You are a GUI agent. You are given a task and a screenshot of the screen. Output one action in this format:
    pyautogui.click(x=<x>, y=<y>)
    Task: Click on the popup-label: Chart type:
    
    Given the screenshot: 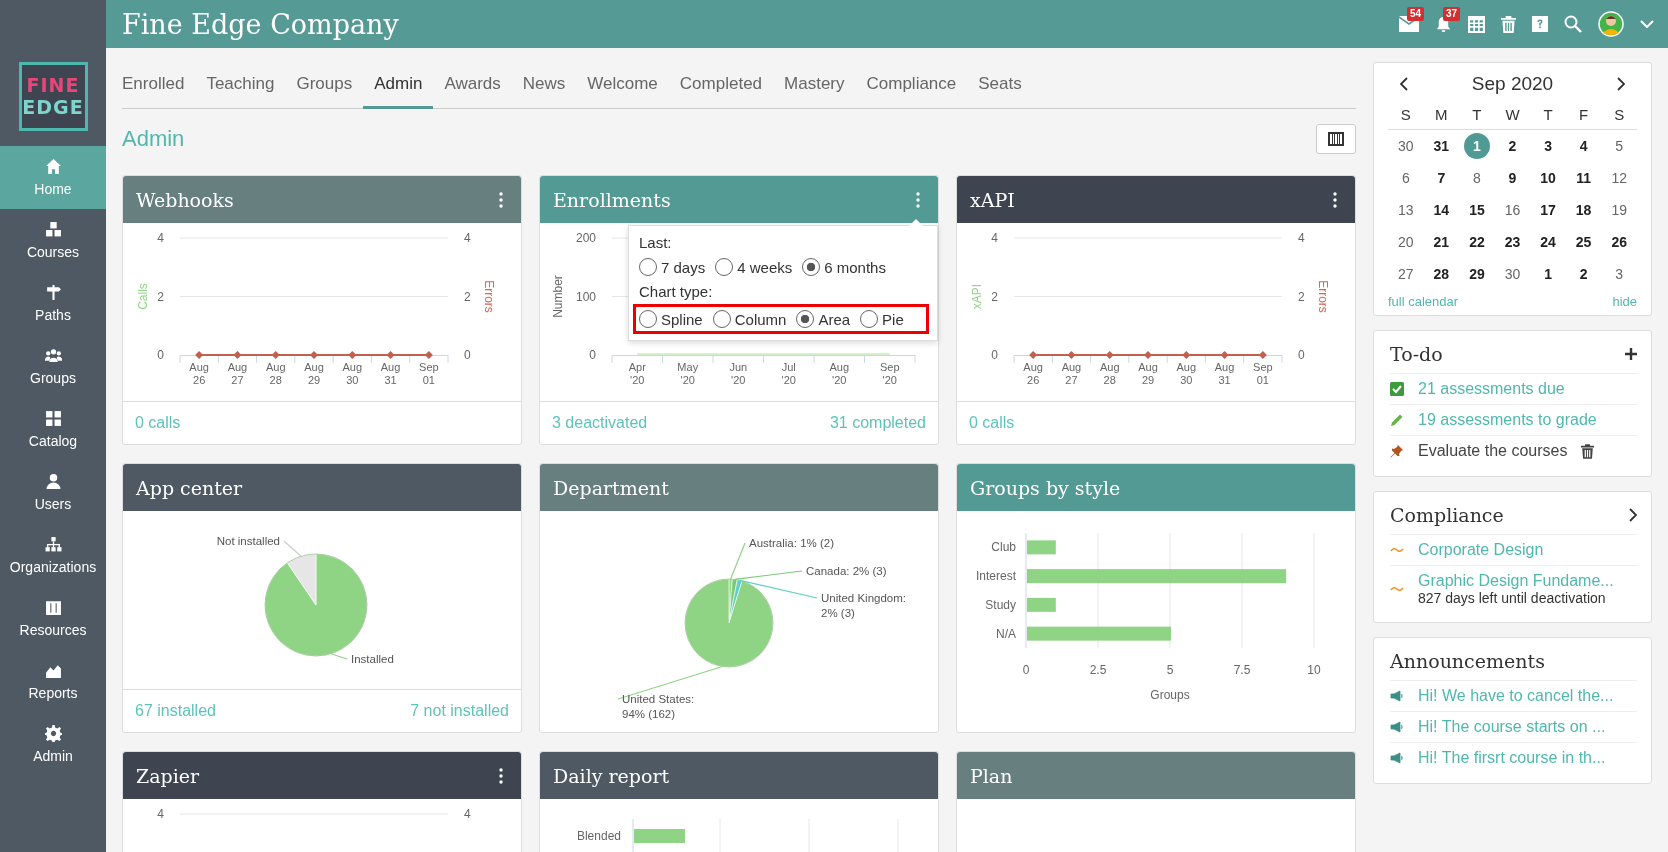 What is the action you would take?
    pyautogui.click(x=676, y=291)
    